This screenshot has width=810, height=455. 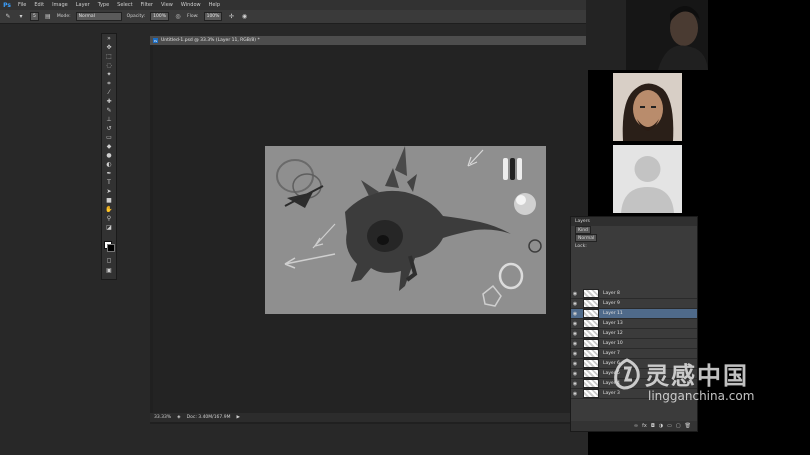 What do you see at coordinates (103, 5) in the screenshot?
I see `menu-type: Type` at bounding box center [103, 5].